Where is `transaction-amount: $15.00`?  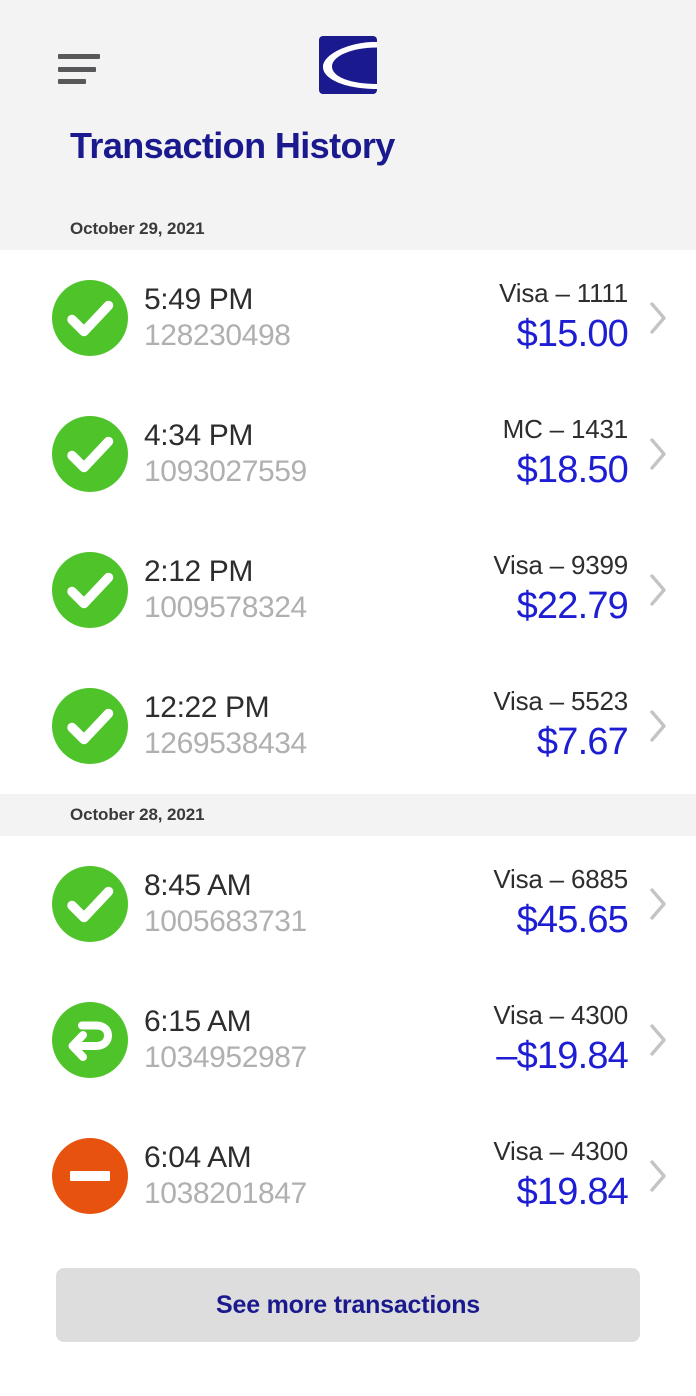
transaction-amount: $15.00 is located at coordinates (572, 334).